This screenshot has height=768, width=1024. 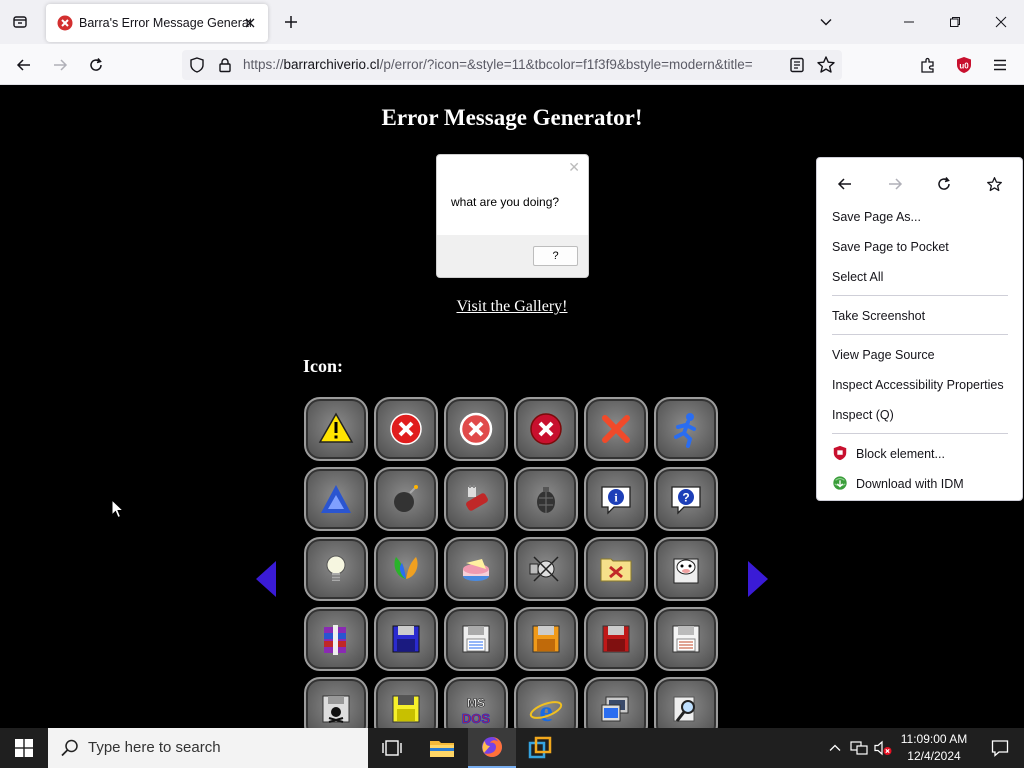 I want to click on error-favicon-icon, so click(x=65, y=23).